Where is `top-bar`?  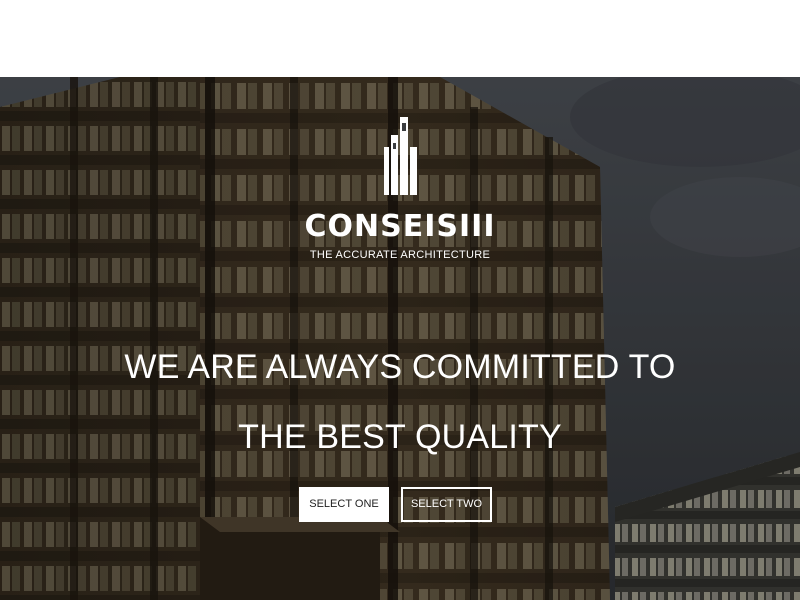
top-bar is located at coordinates (400, 38).